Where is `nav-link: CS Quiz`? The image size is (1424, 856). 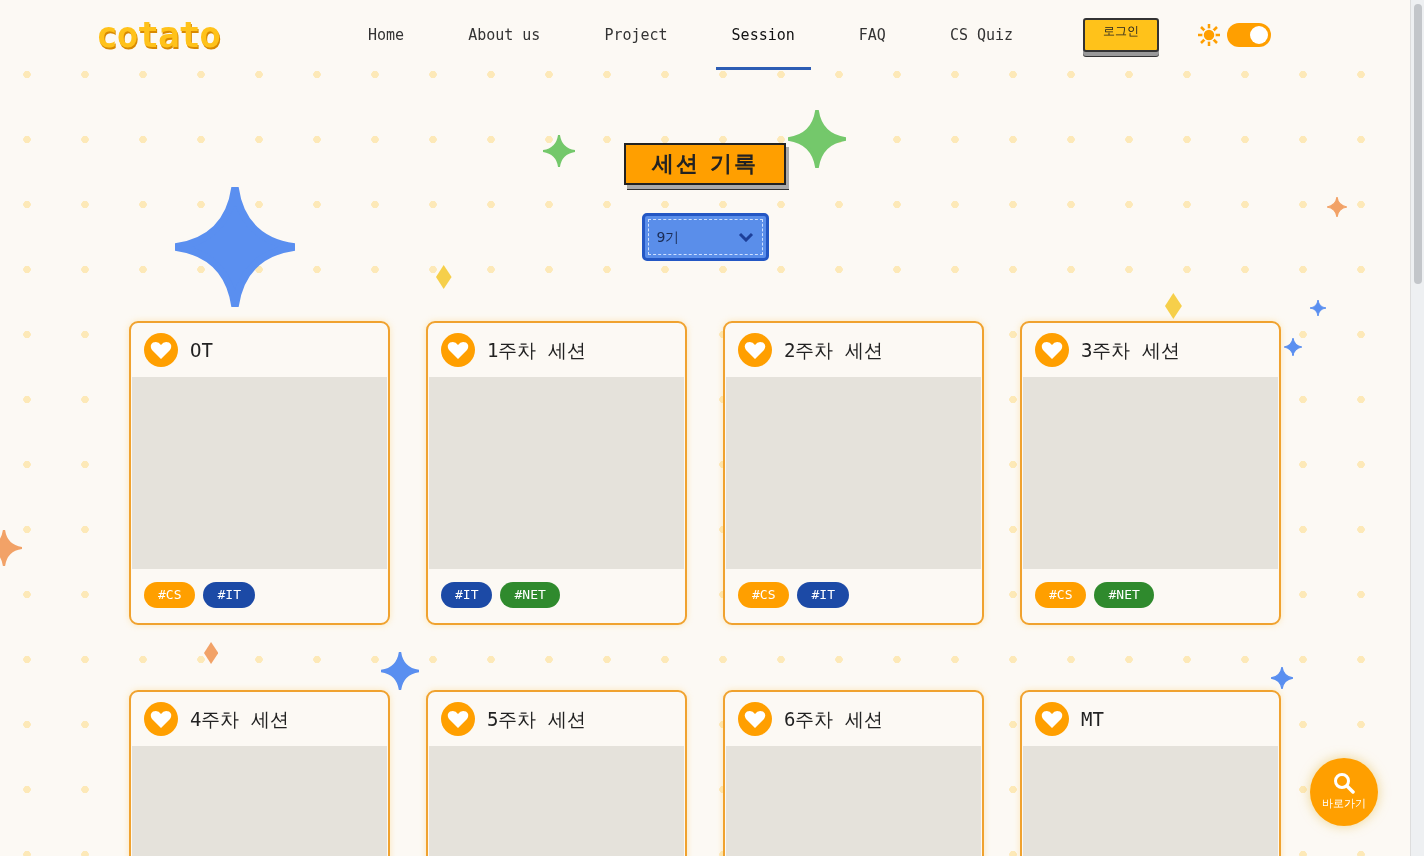
nav-link: CS Quiz is located at coordinates (981, 36).